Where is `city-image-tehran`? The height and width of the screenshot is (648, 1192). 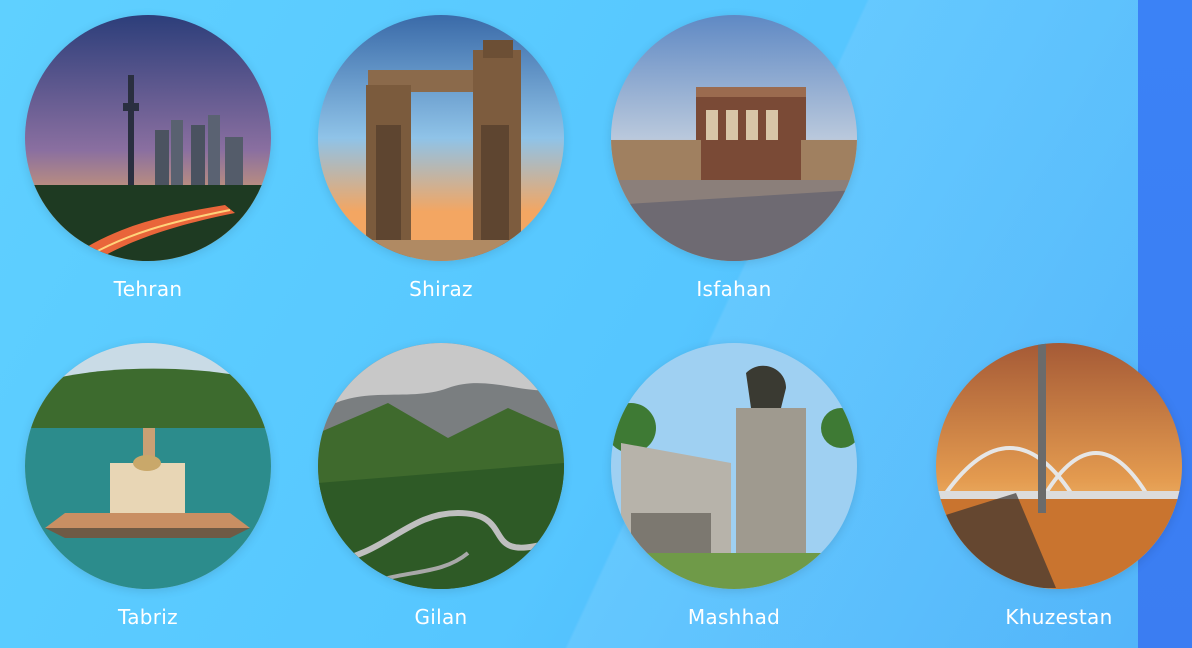
city-image-tehran is located at coordinates (148, 138).